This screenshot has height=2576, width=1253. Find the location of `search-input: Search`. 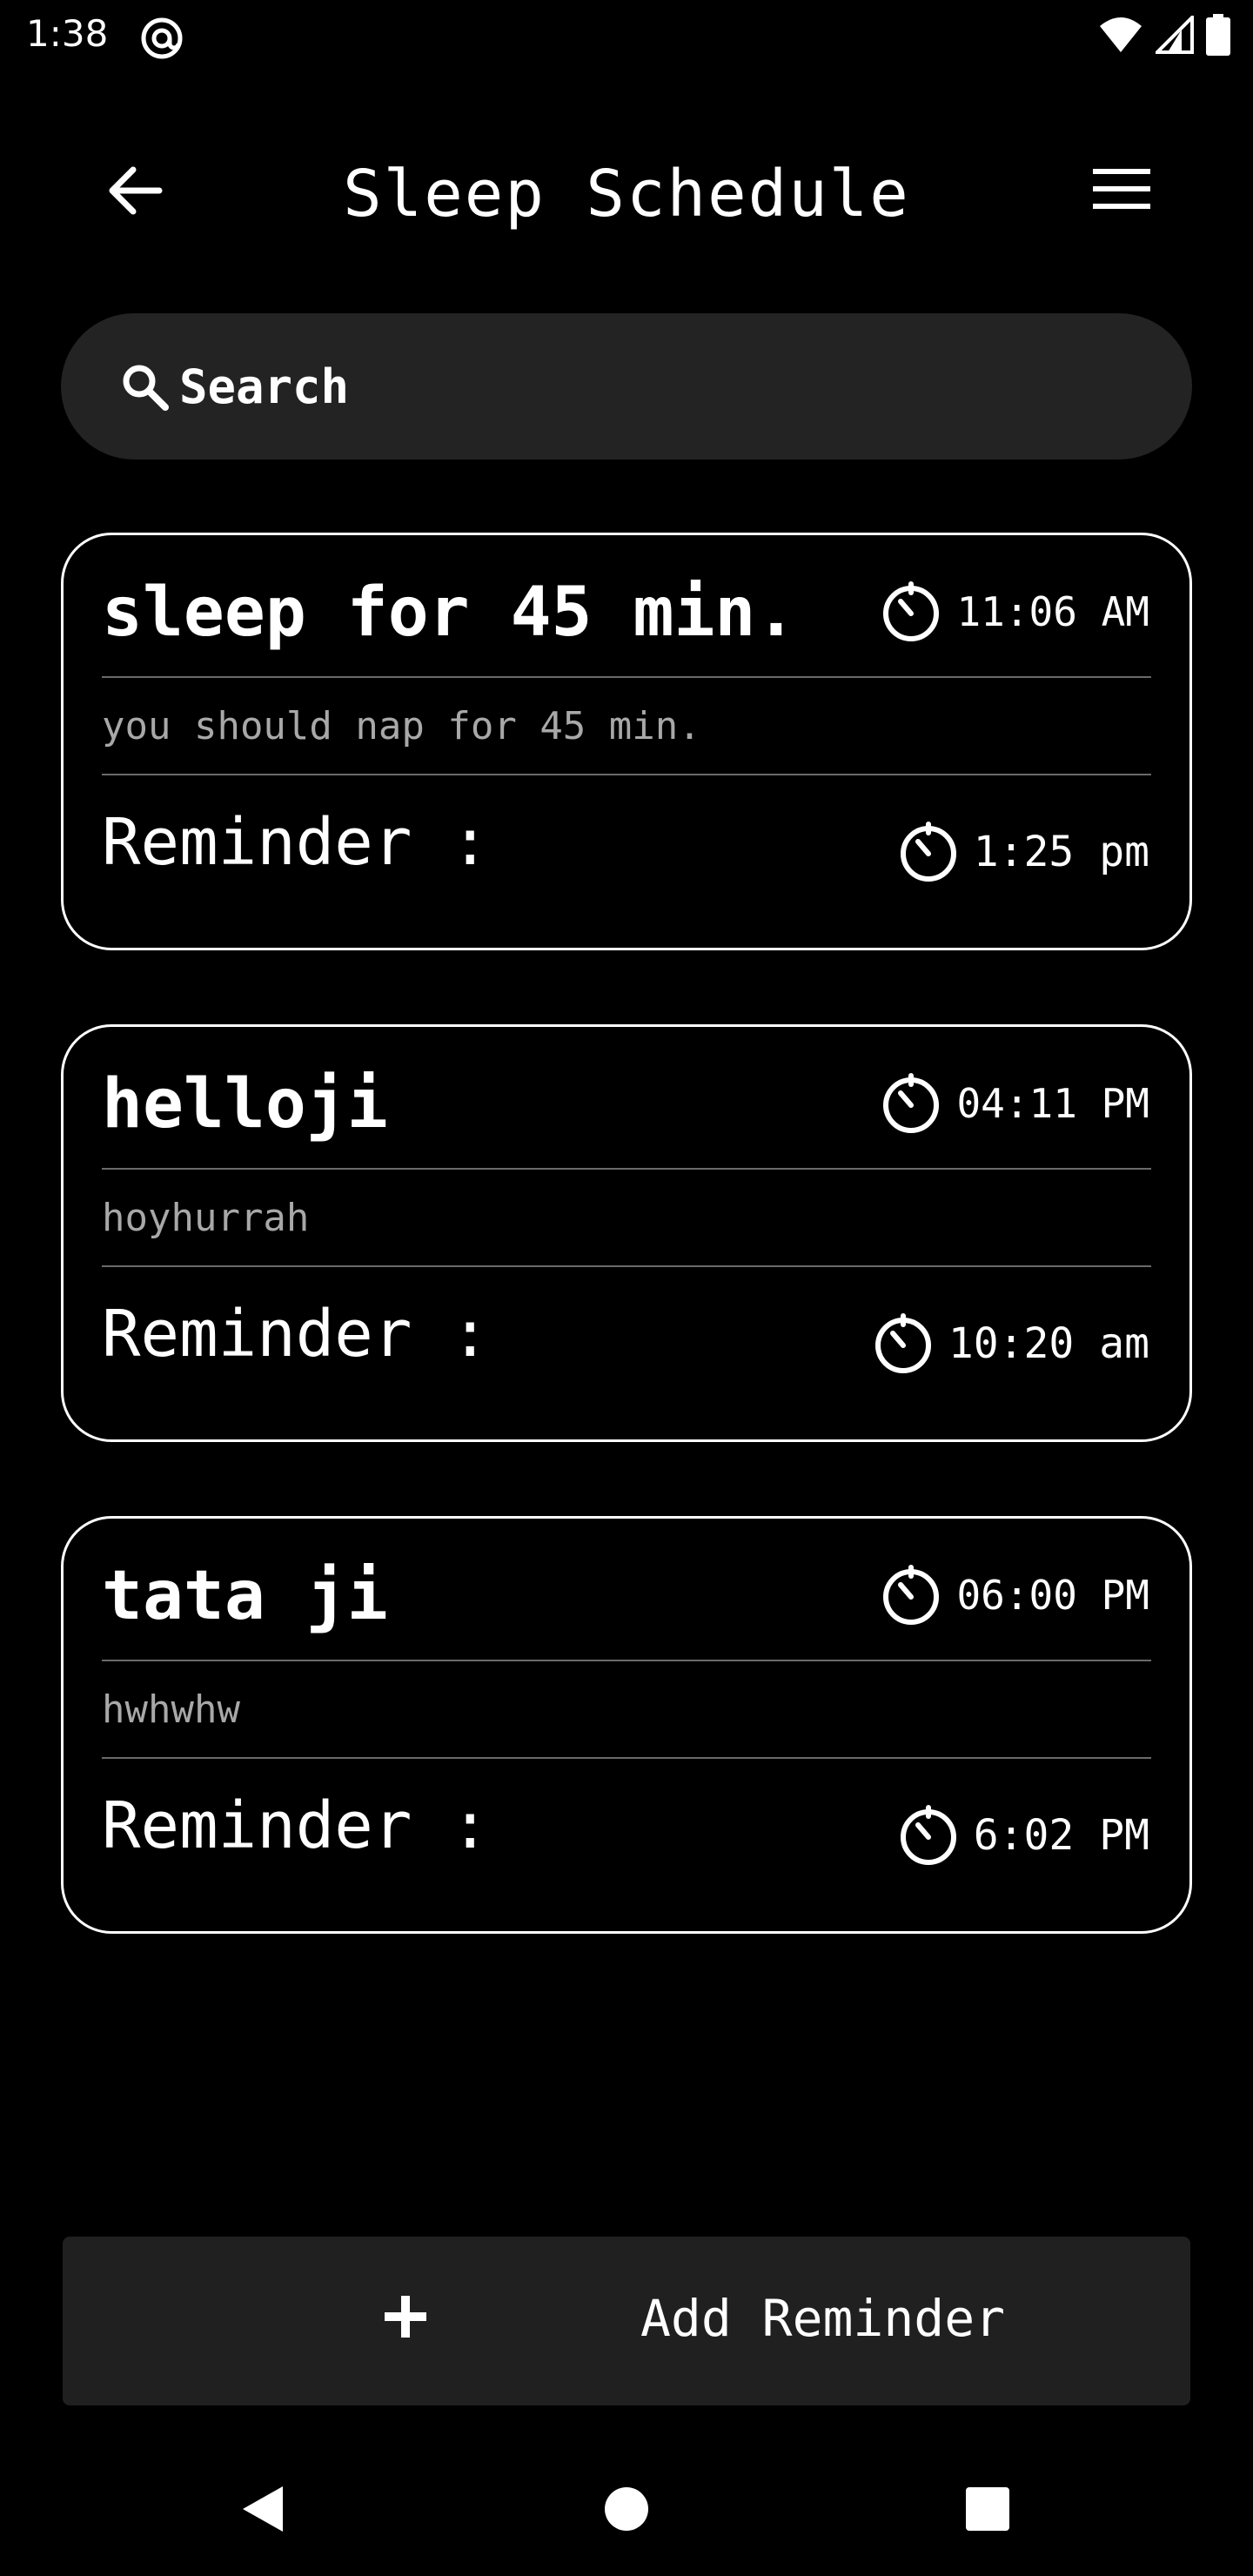

search-input: Search is located at coordinates (626, 387).